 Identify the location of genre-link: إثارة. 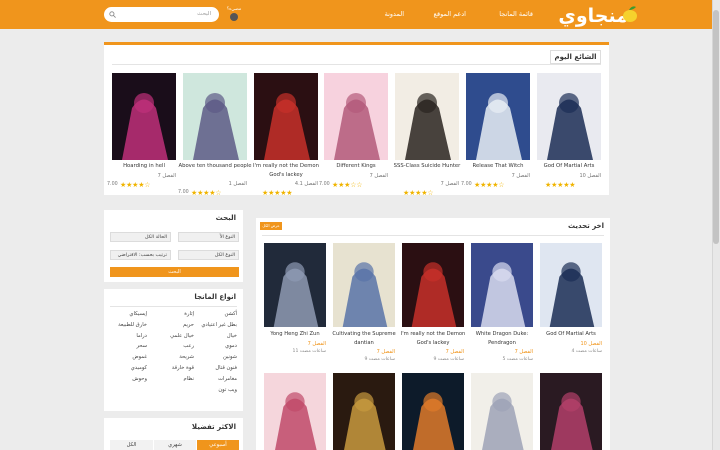
(189, 314).